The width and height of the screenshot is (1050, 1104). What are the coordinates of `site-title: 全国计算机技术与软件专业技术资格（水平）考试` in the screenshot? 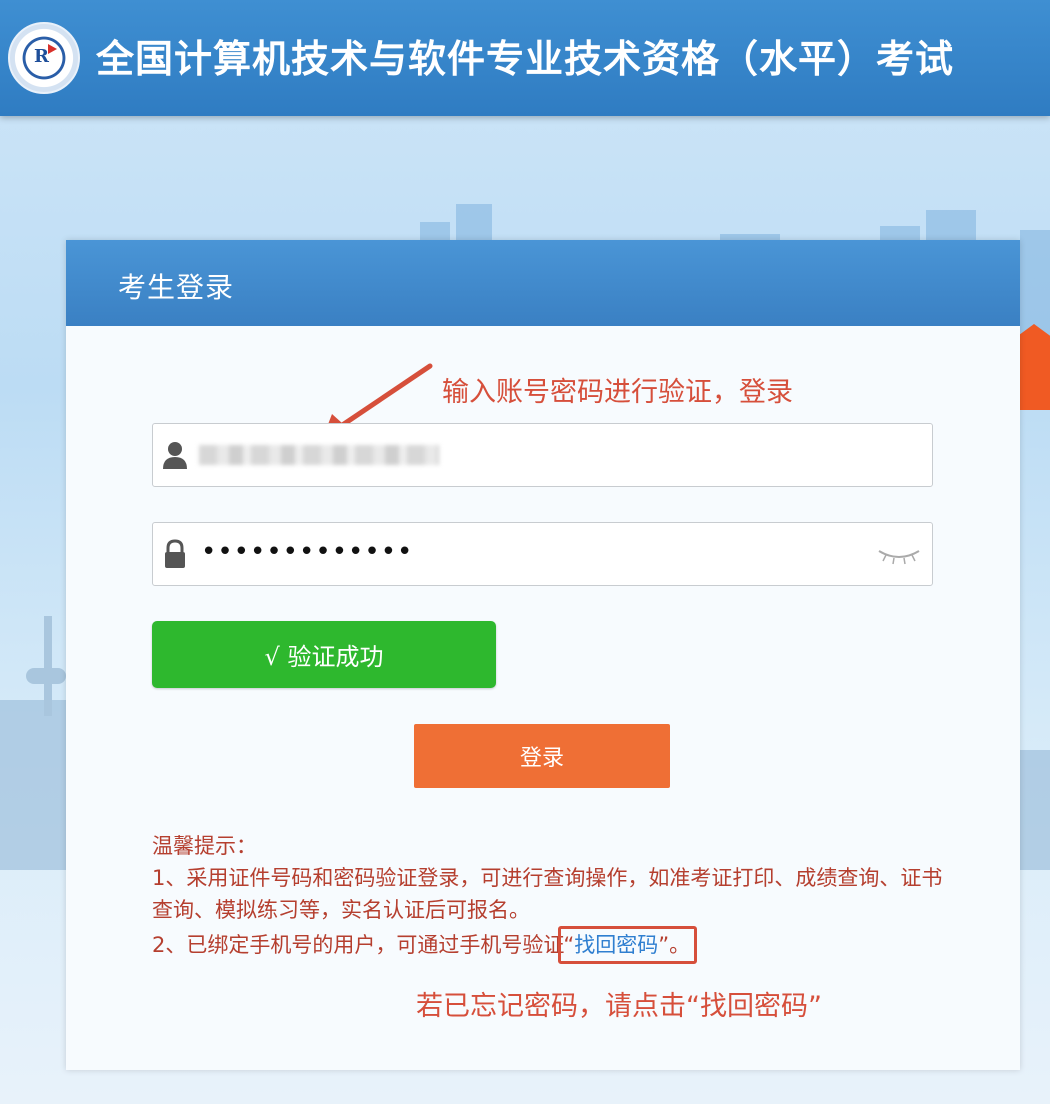 It's located at (525, 59).